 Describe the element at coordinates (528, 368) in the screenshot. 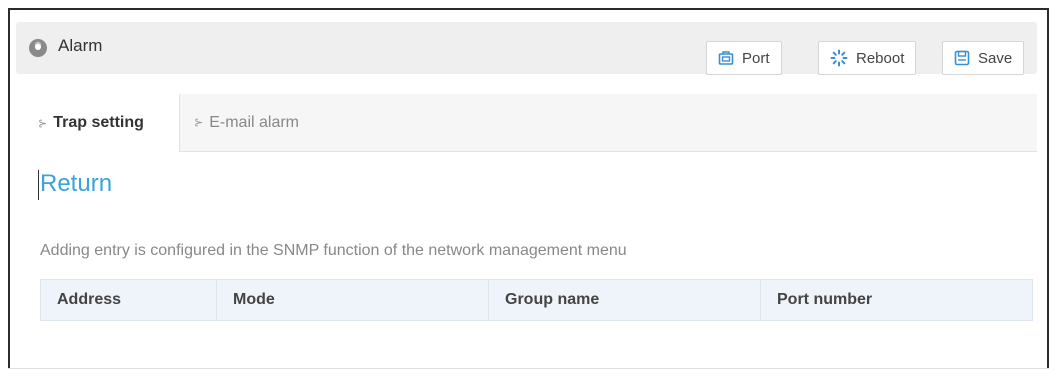

I see `divider` at that location.